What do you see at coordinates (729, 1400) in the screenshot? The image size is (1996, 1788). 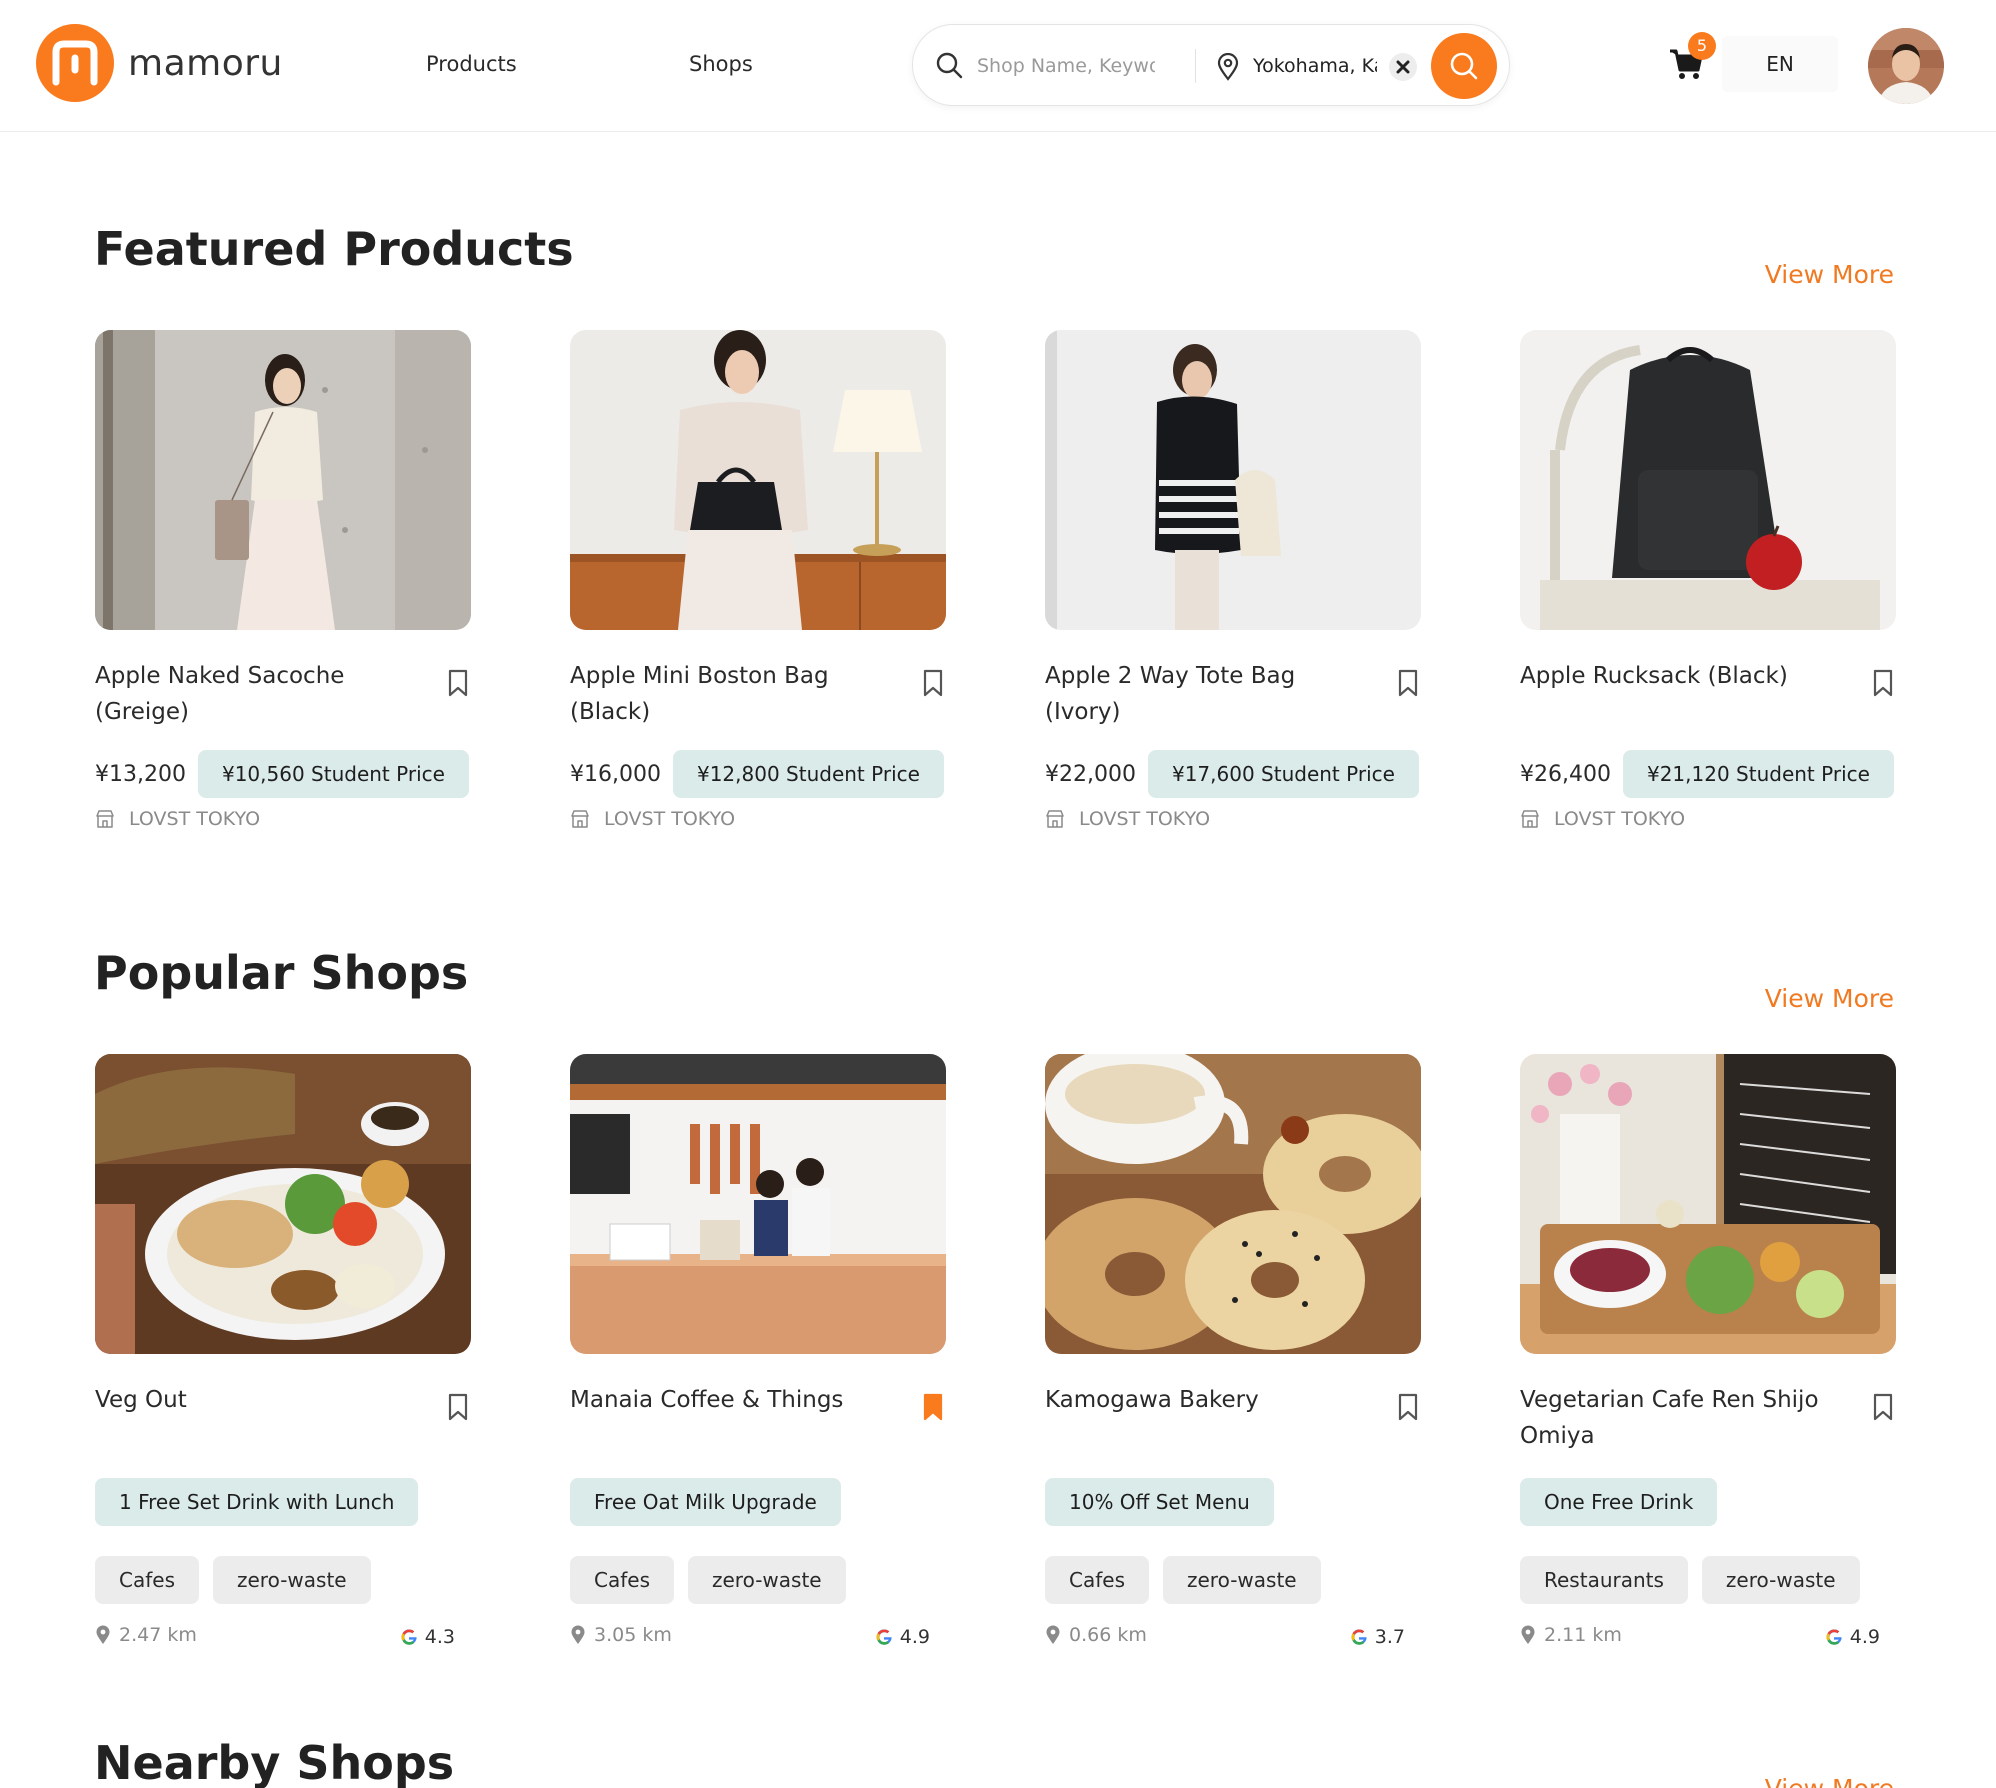 I see `shop-title: Manaia Coffee & Things` at bounding box center [729, 1400].